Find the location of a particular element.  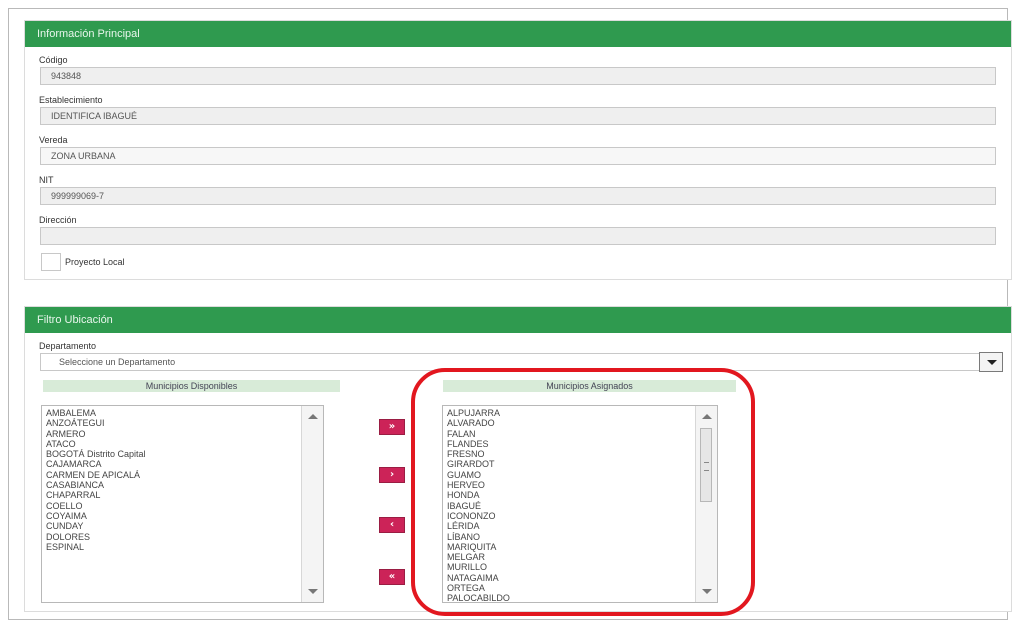

remove-all-button: « is located at coordinates (392, 577).